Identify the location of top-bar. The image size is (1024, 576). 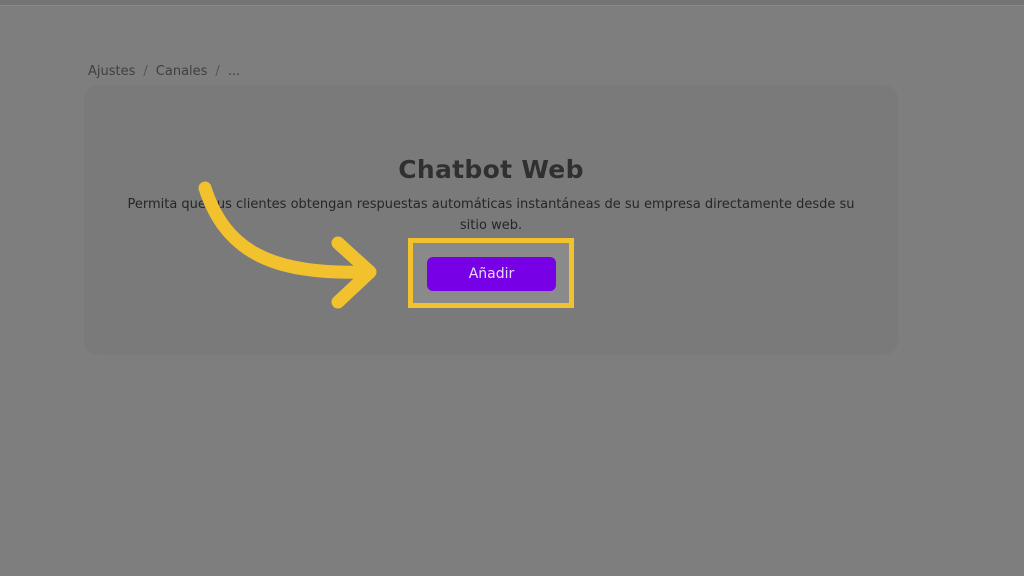
(512, 3).